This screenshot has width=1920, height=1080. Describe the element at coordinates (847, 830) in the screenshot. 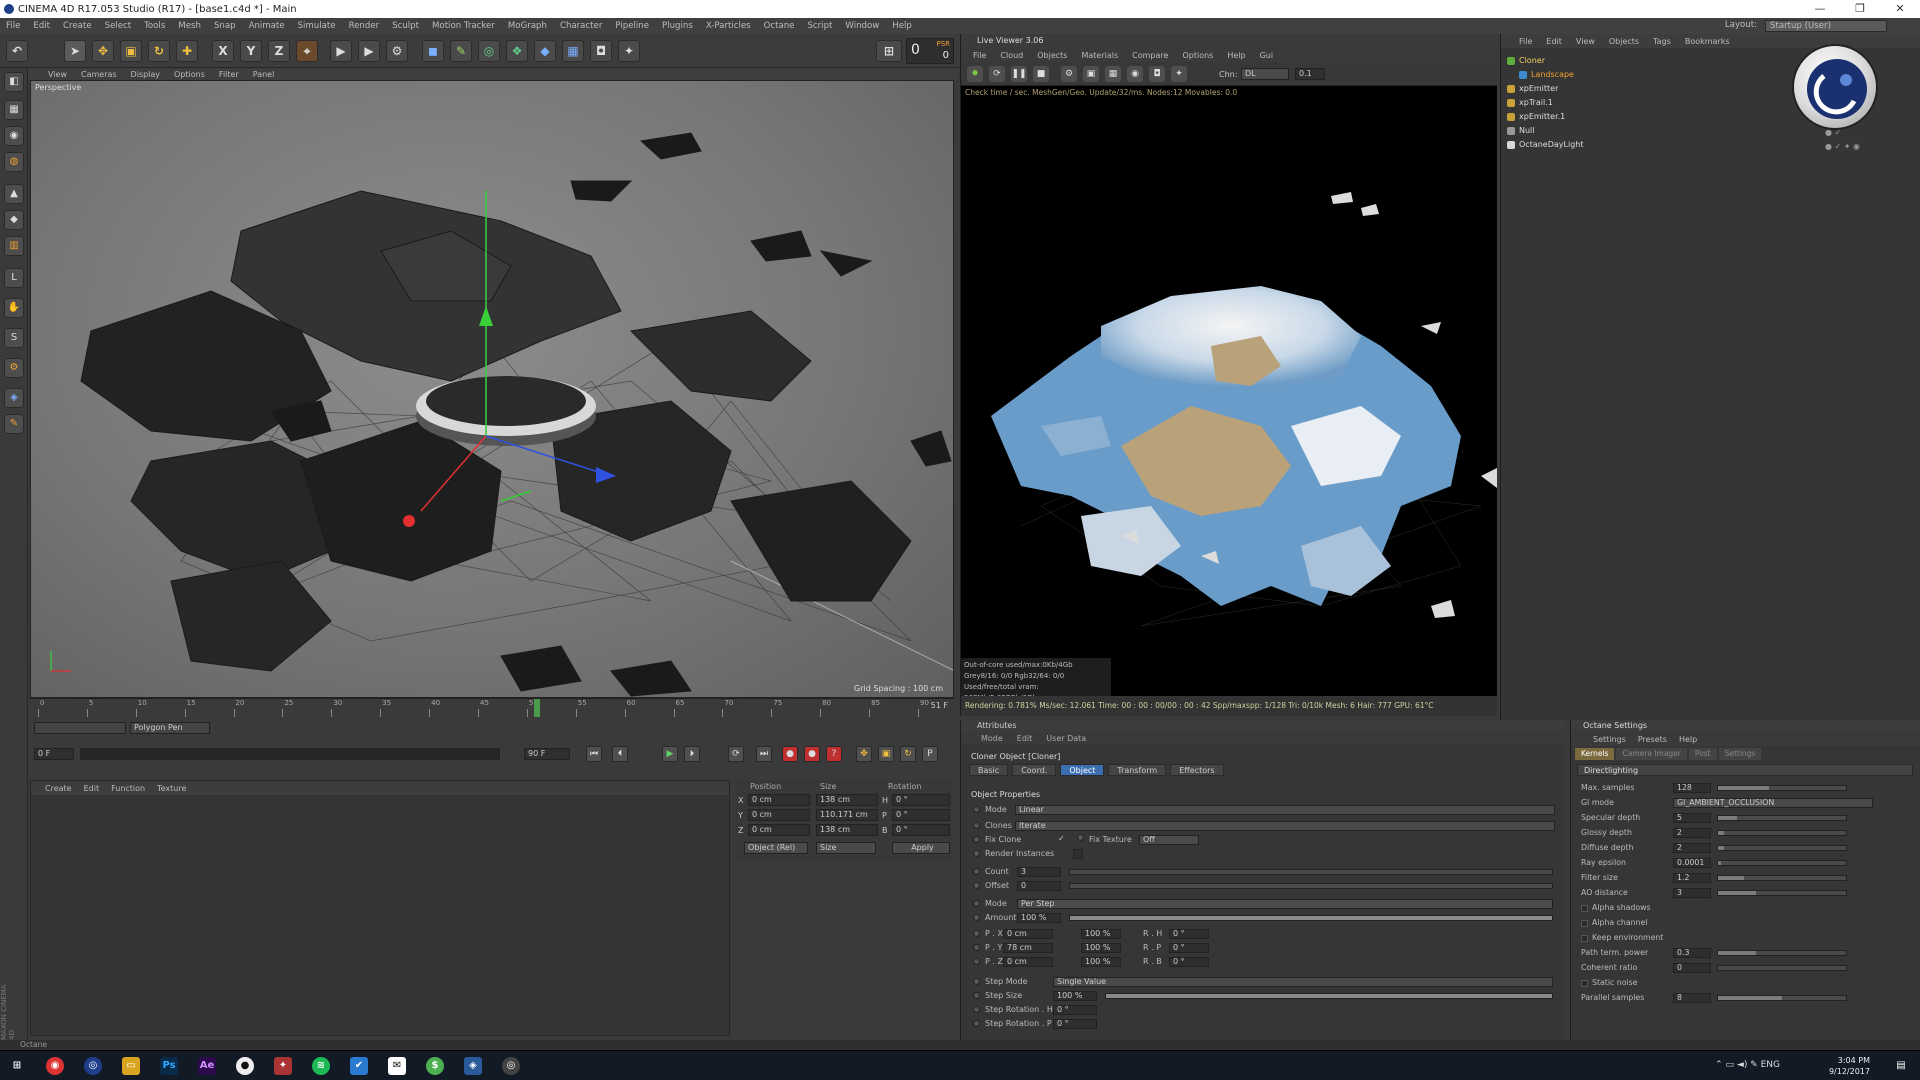

I see `size-z-field: 138 cm` at that location.